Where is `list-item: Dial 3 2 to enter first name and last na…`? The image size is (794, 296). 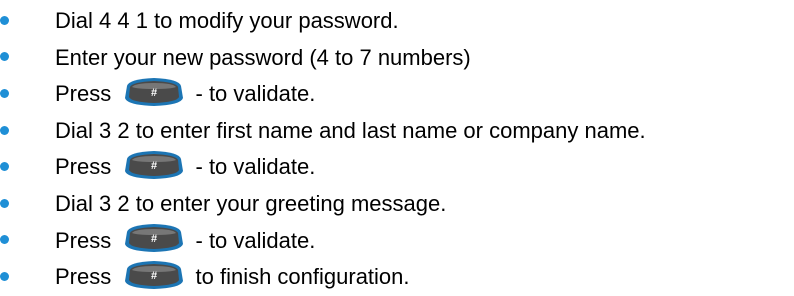
list-item: Dial 3 2 to enter first name and last na… is located at coordinates (397, 130).